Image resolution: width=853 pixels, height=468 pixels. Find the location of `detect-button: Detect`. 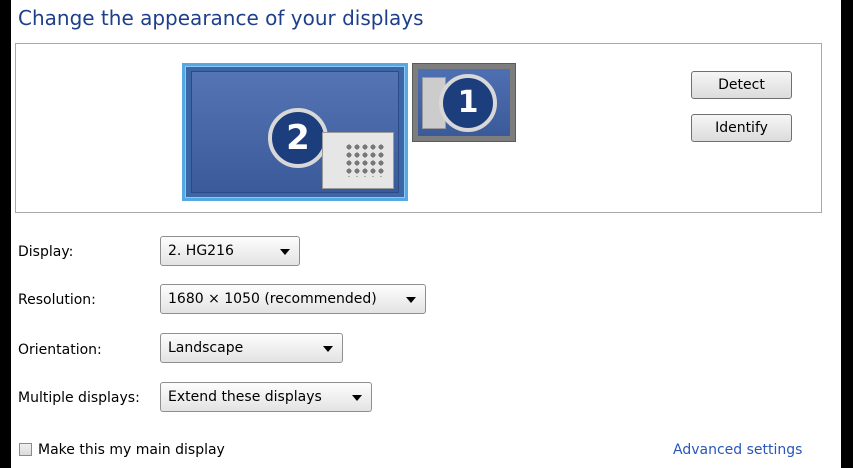

detect-button: Detect is located at coordinates (741, 85).